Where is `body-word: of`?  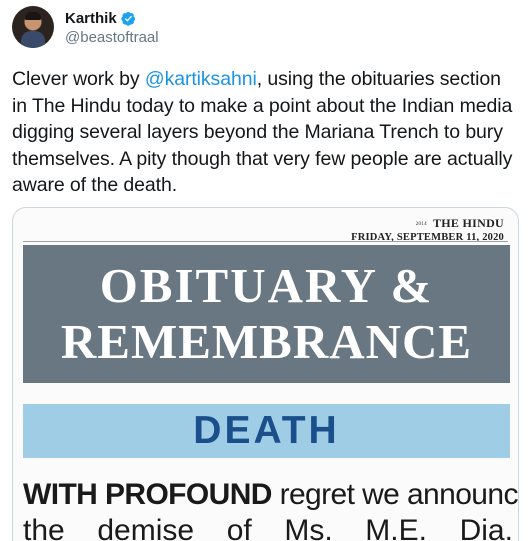 body-word: of is located at coordinates (239, 527).